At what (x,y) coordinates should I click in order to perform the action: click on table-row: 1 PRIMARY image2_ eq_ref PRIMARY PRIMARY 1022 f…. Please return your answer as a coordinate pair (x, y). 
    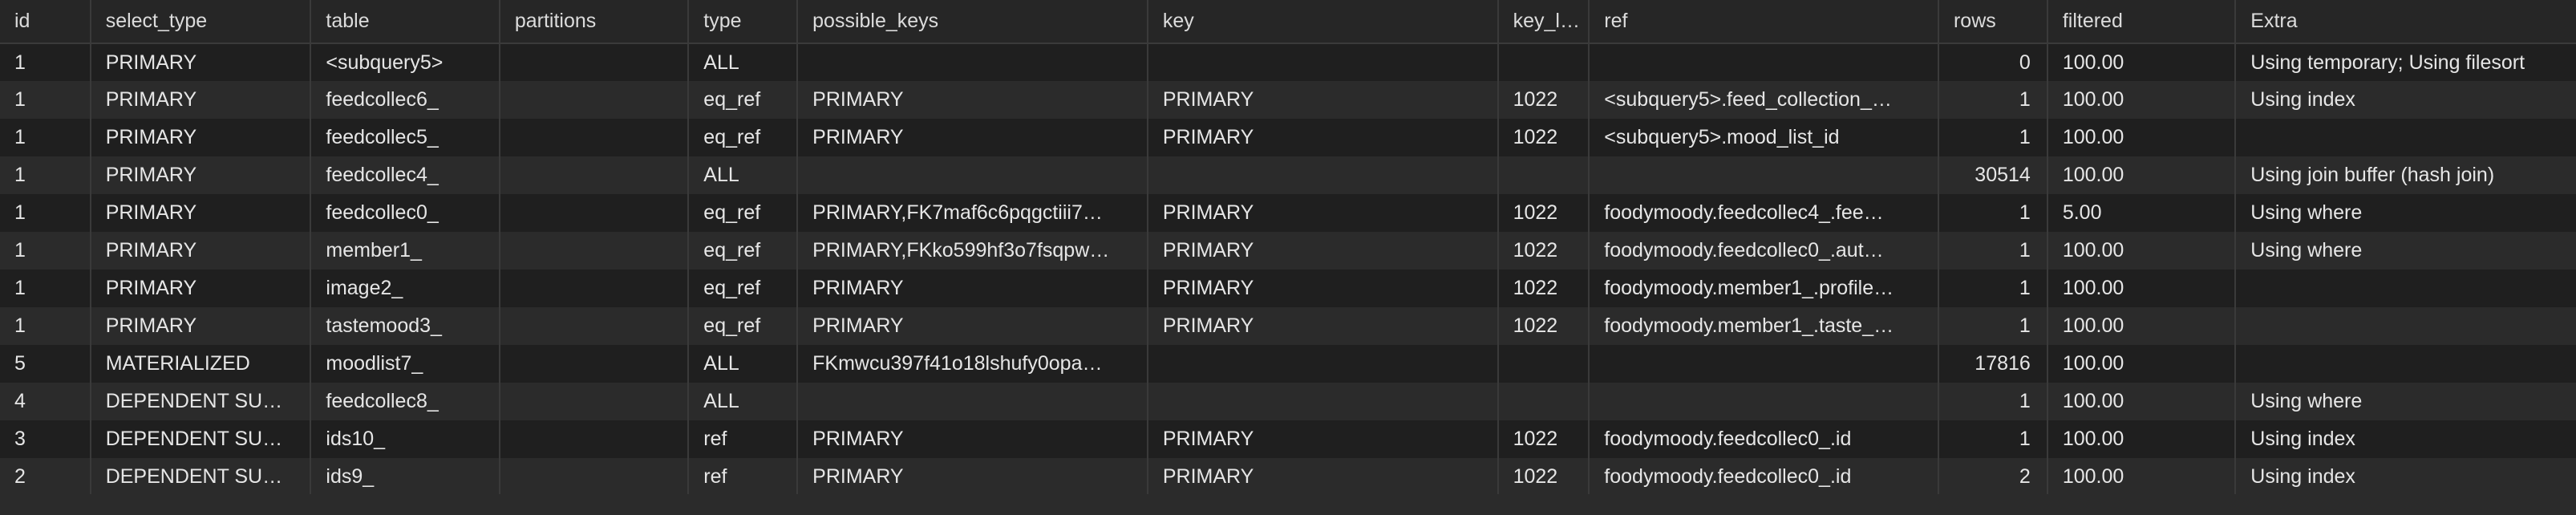
    Looking at the image, I should click on (1288, 288).